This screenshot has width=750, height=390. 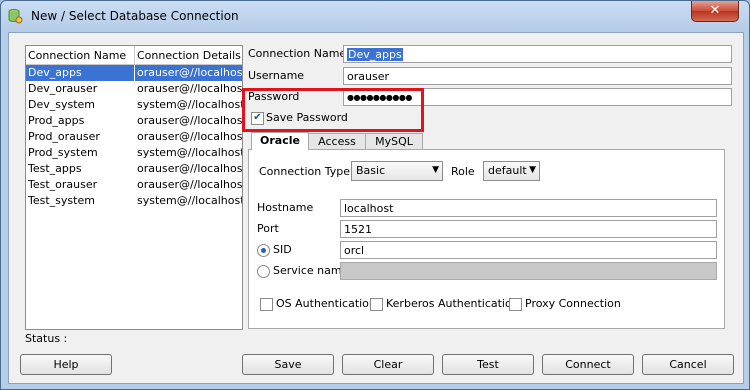 I want to click on connection-name-cell: Prod_system, so click(x=63, y=152).